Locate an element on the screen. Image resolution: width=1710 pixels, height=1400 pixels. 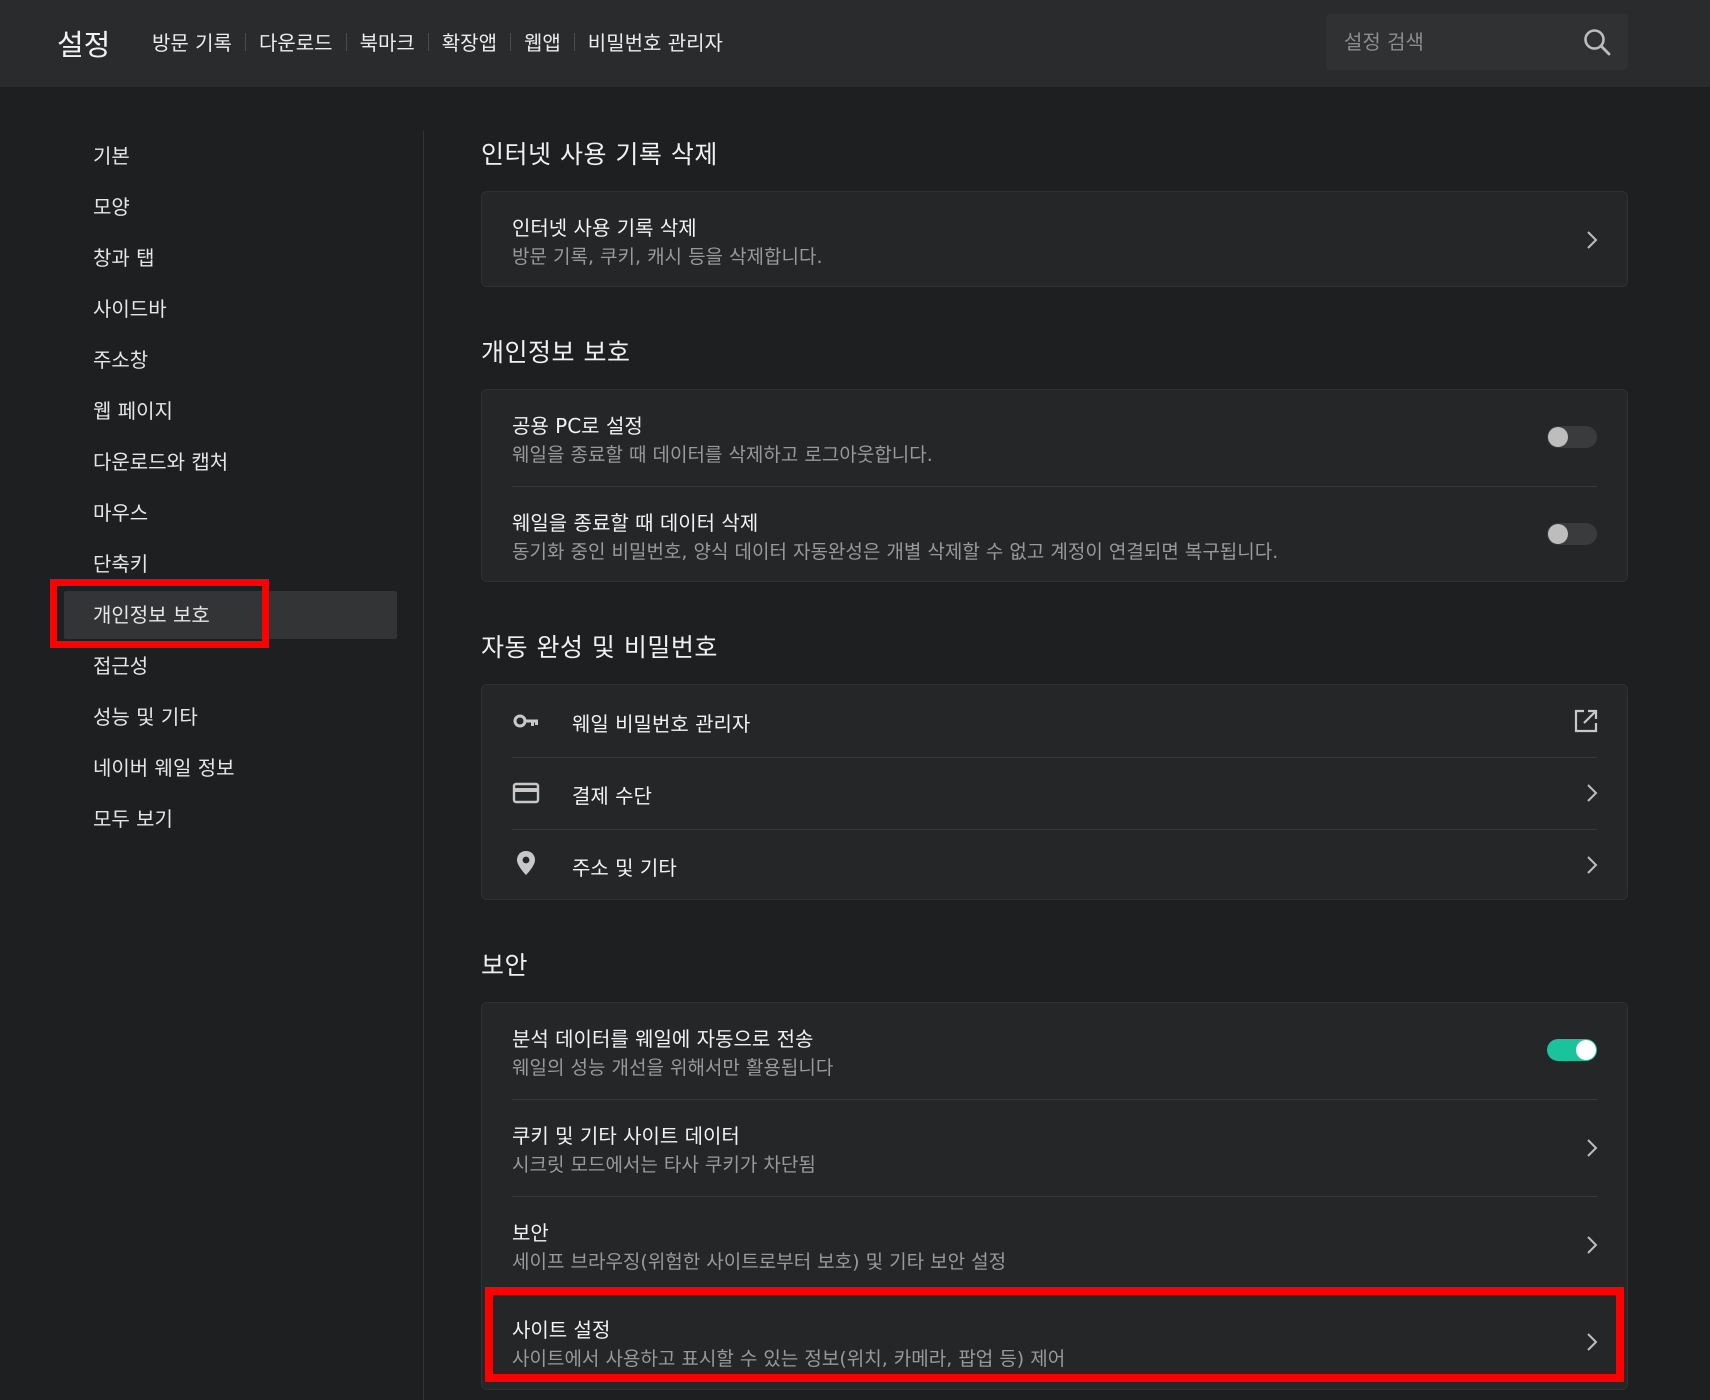
settings-search is located at coordinates (1477, 42).